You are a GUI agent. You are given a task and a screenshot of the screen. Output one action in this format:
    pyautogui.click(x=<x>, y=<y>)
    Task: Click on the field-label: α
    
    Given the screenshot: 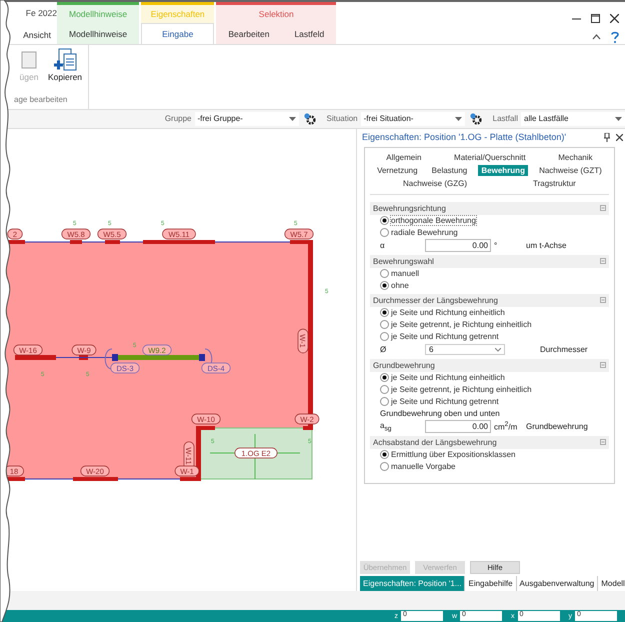 What is the action you would take?
    pyautogui.click(x=383, y=245)
    